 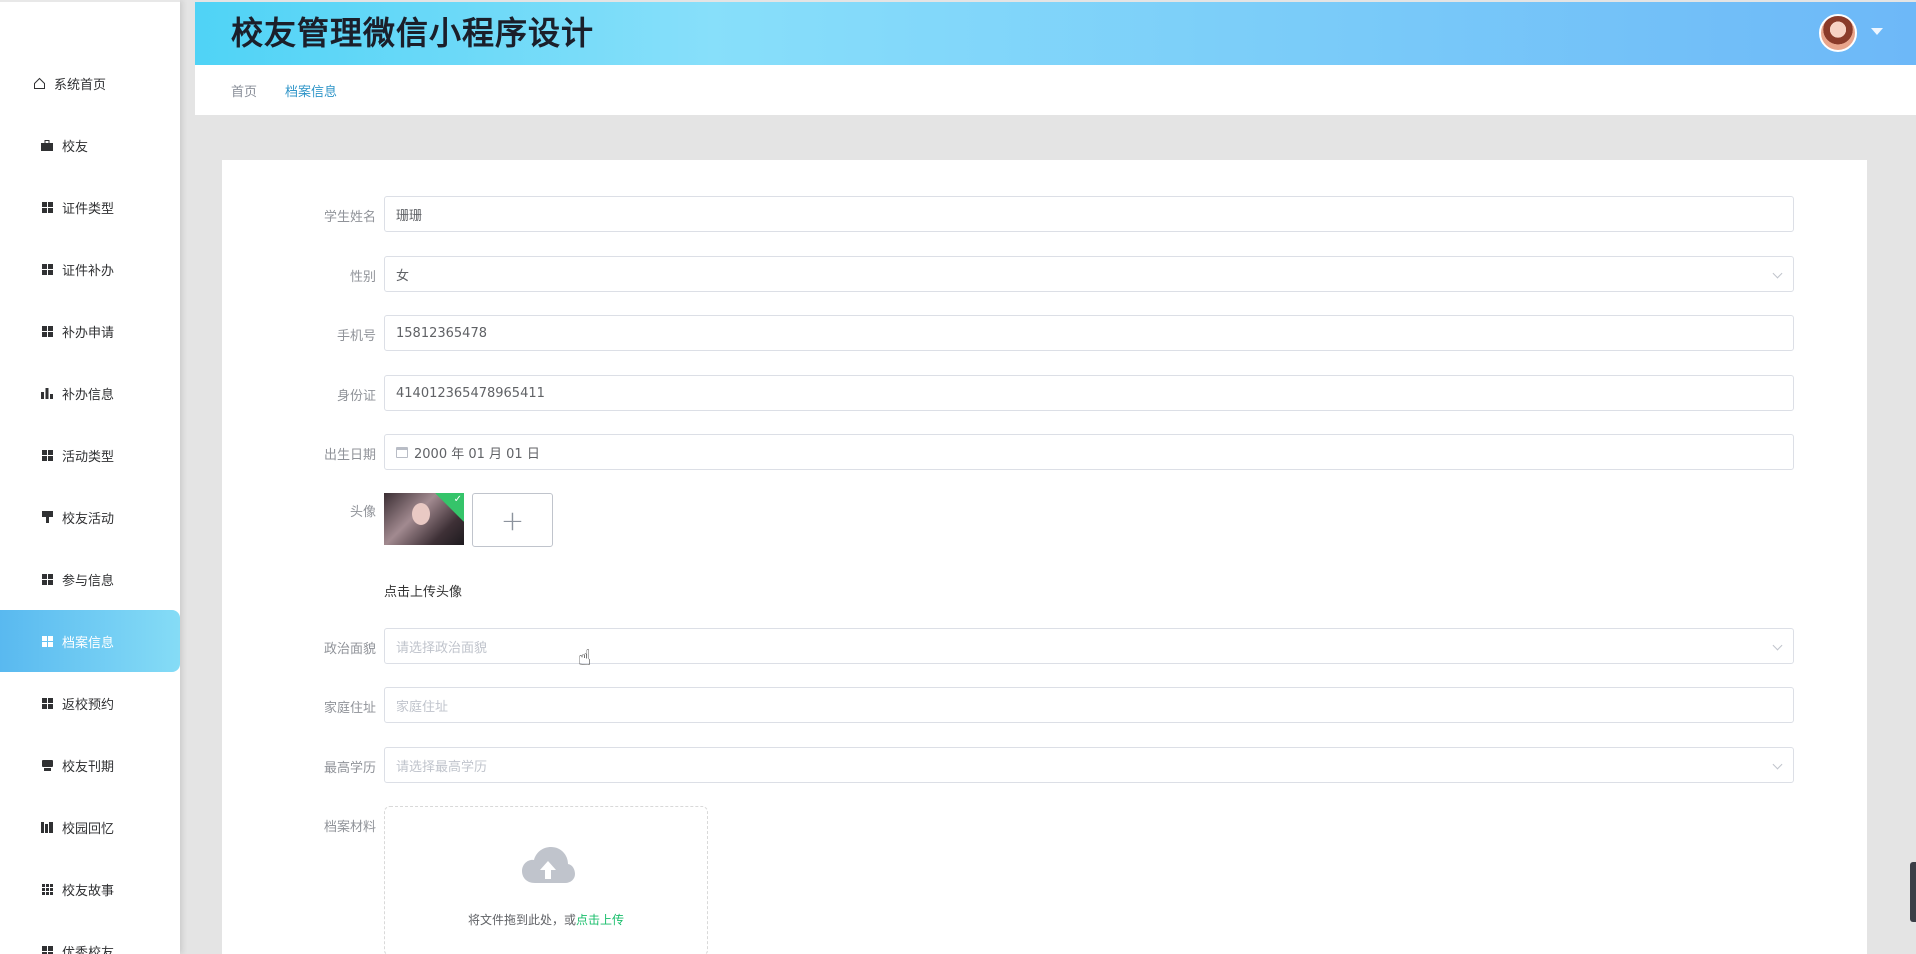 What do you see at coordinates (349, 217) in the screenshot?
I see `field-label: 学生姓名` at bounding box center [349, 217].